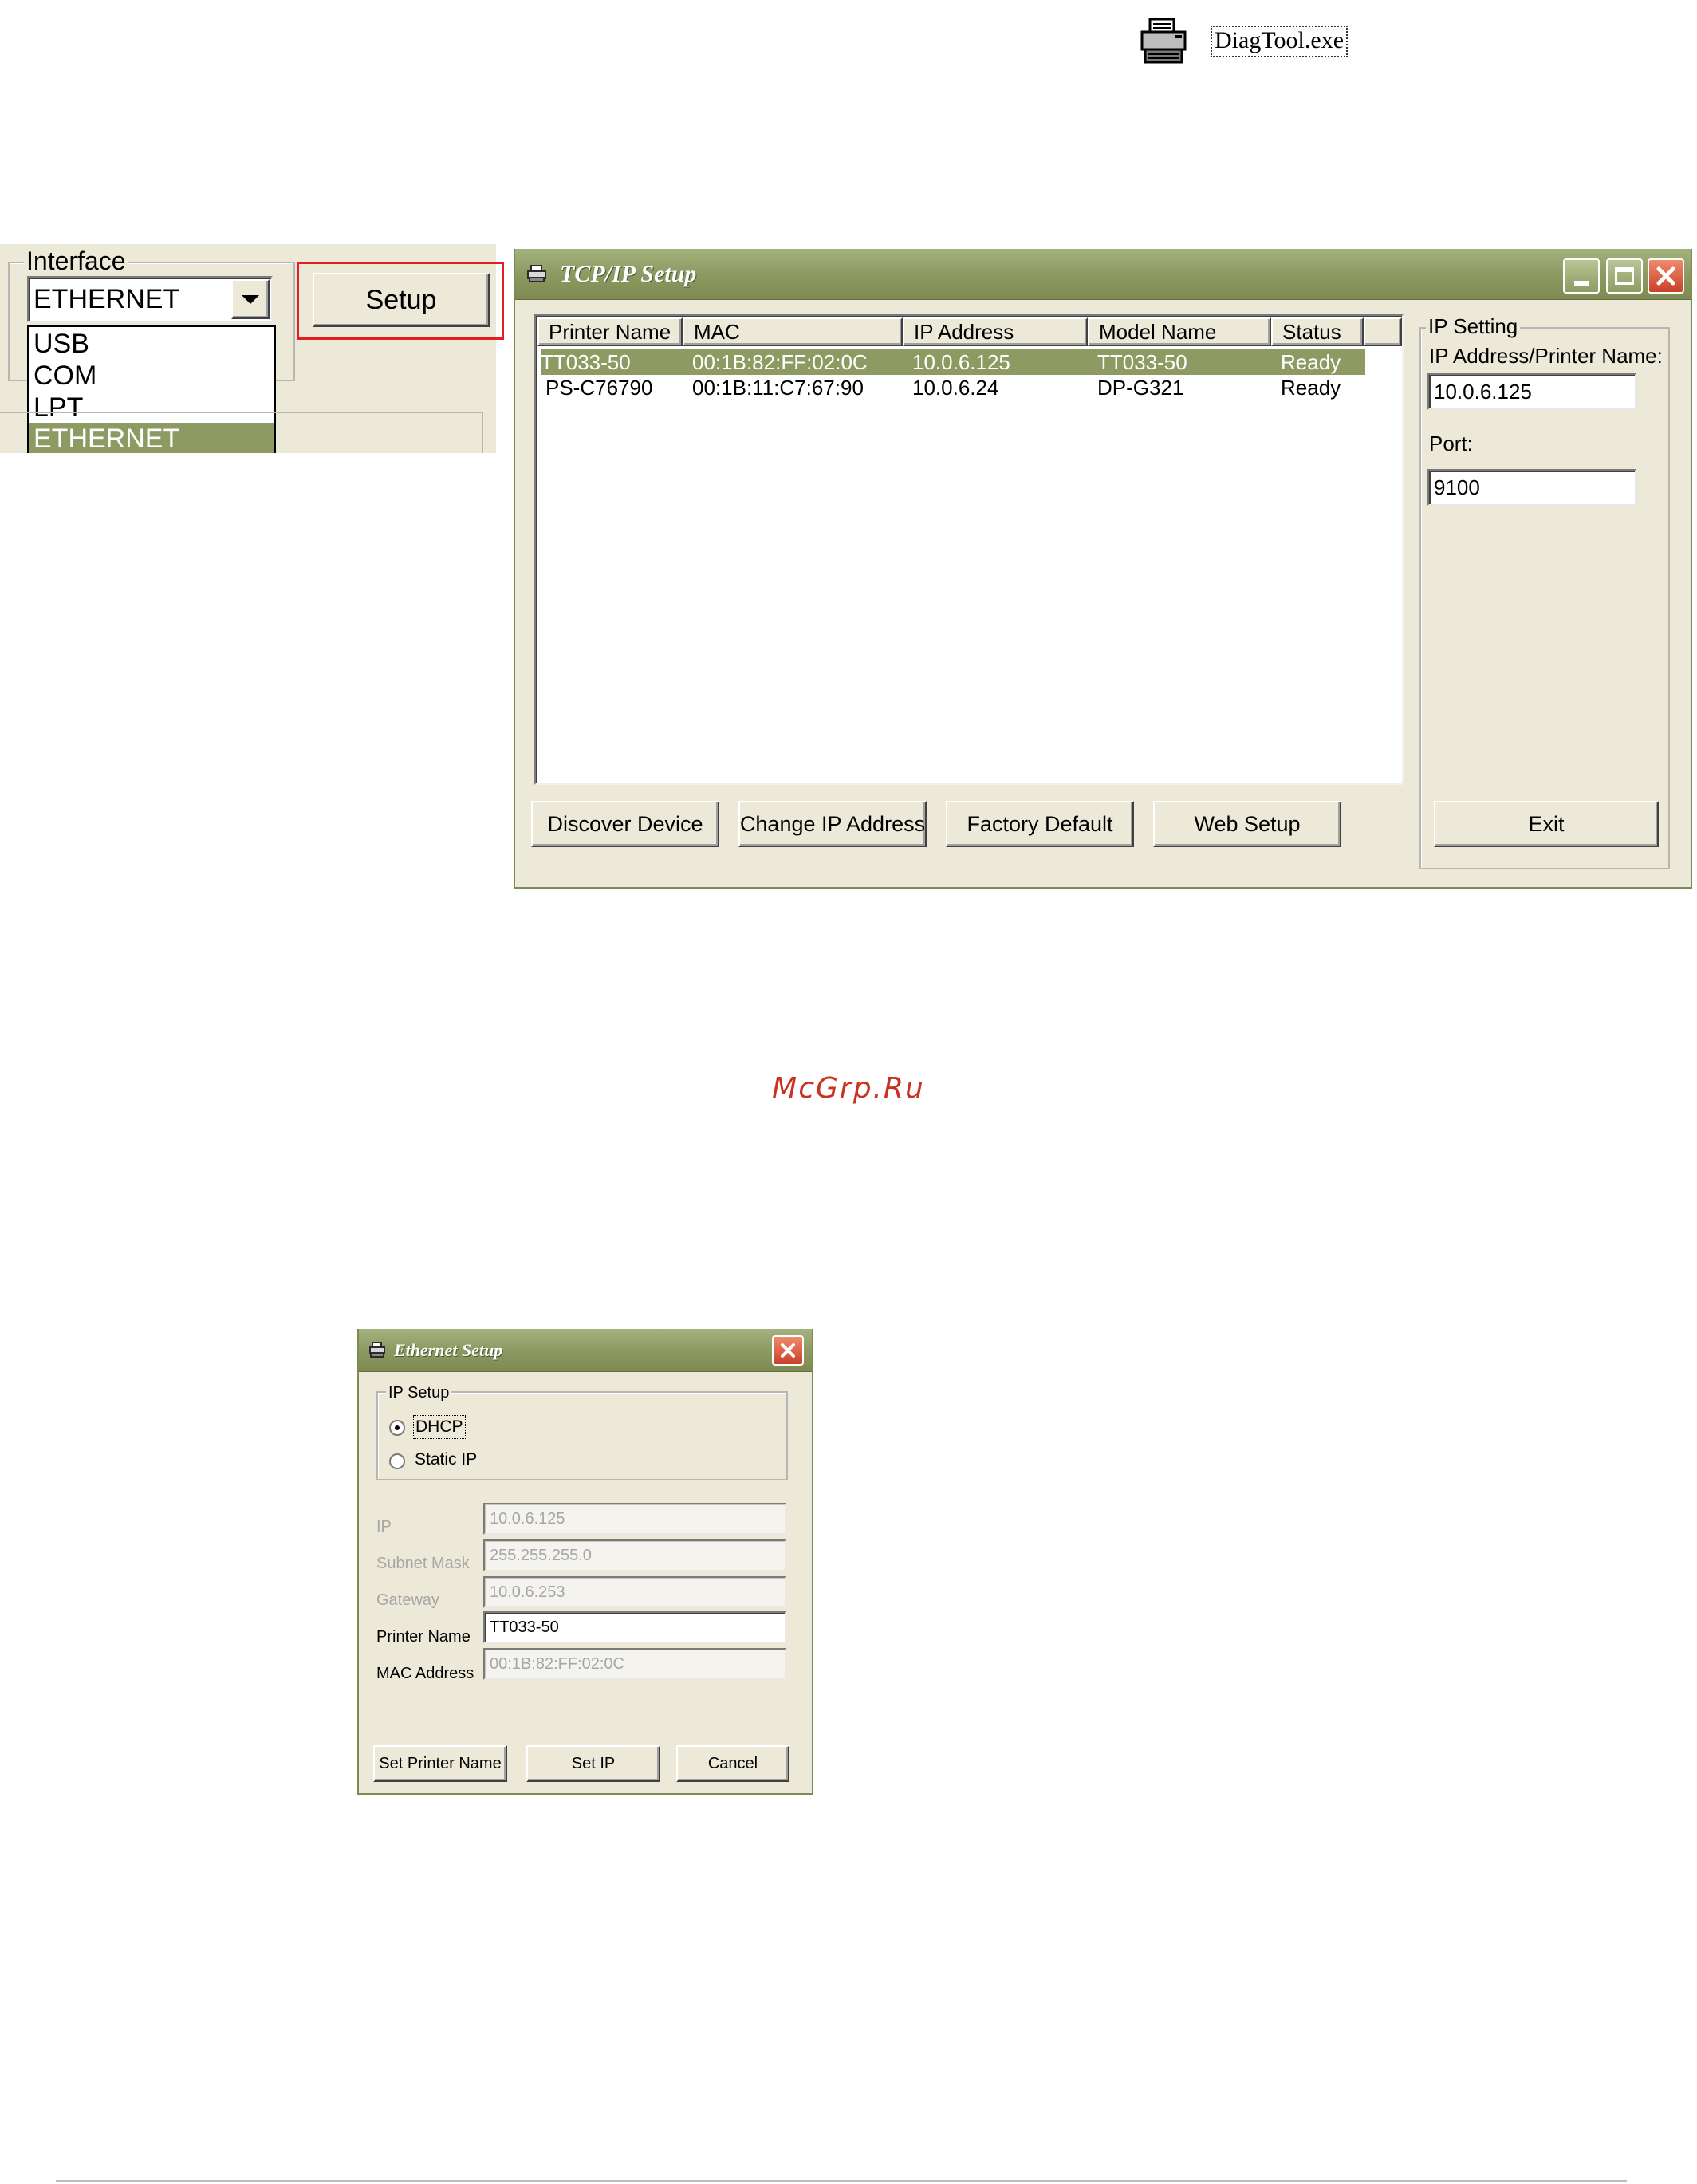 Image resolution: width=1697 pixels, height=2184 pixels. What do you see at coordinates (1311, 331) in the screenshot?
I see `column-status-label: Status` at bounding box center [1311, 331].